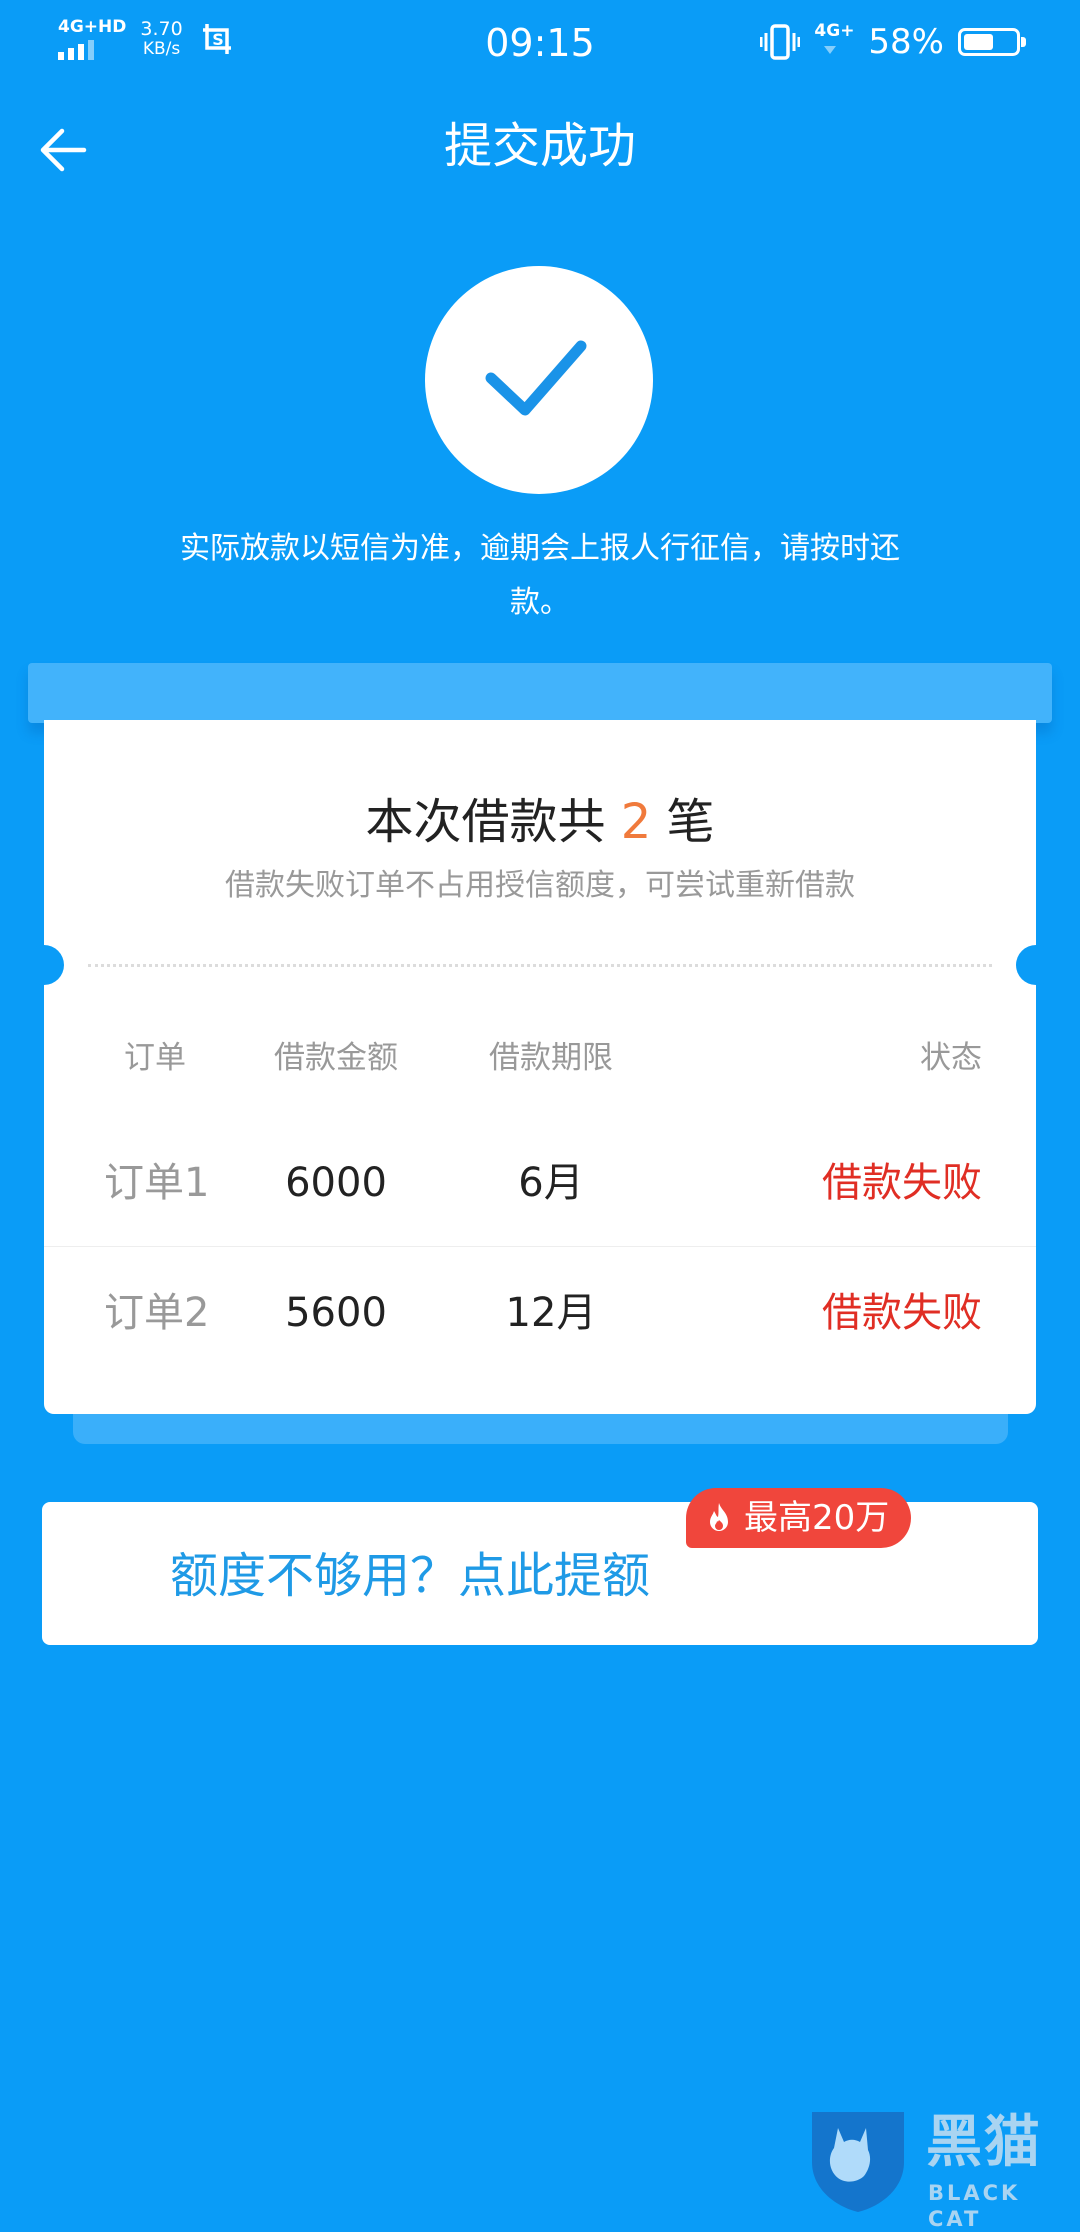  Describe the element at coordinates (410, 1576) in the screenshot. I see `increase-quota-text: 额度不够用？点此提额` at that location.